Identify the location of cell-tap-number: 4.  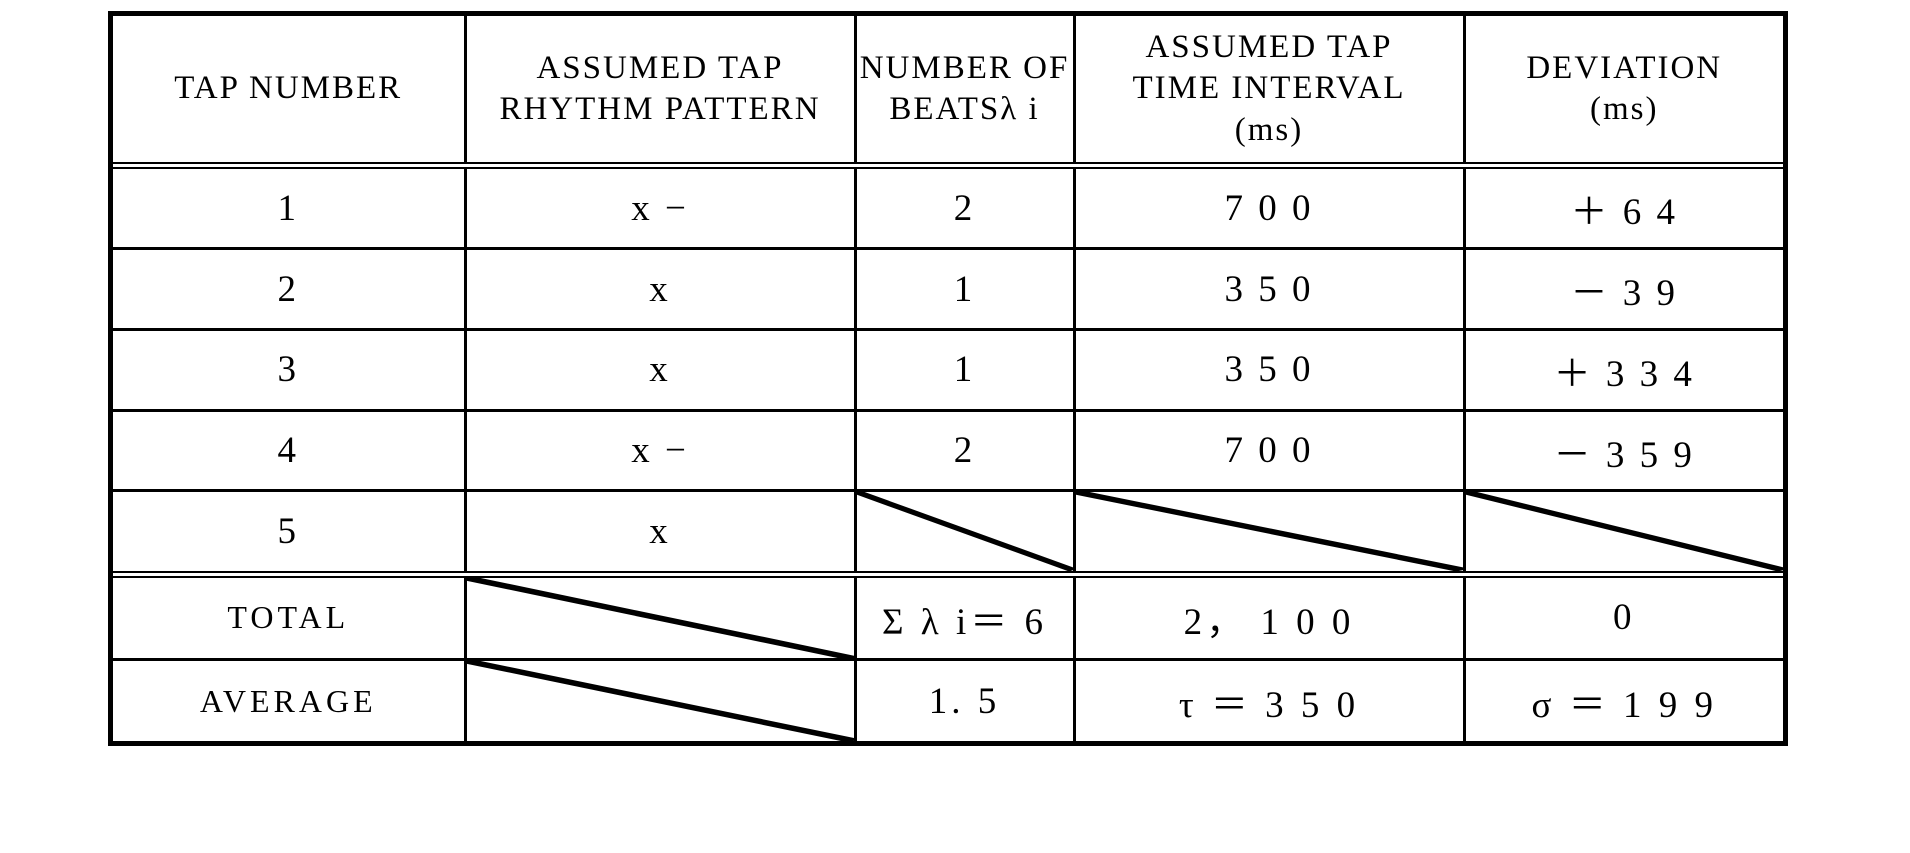
(290, 450).